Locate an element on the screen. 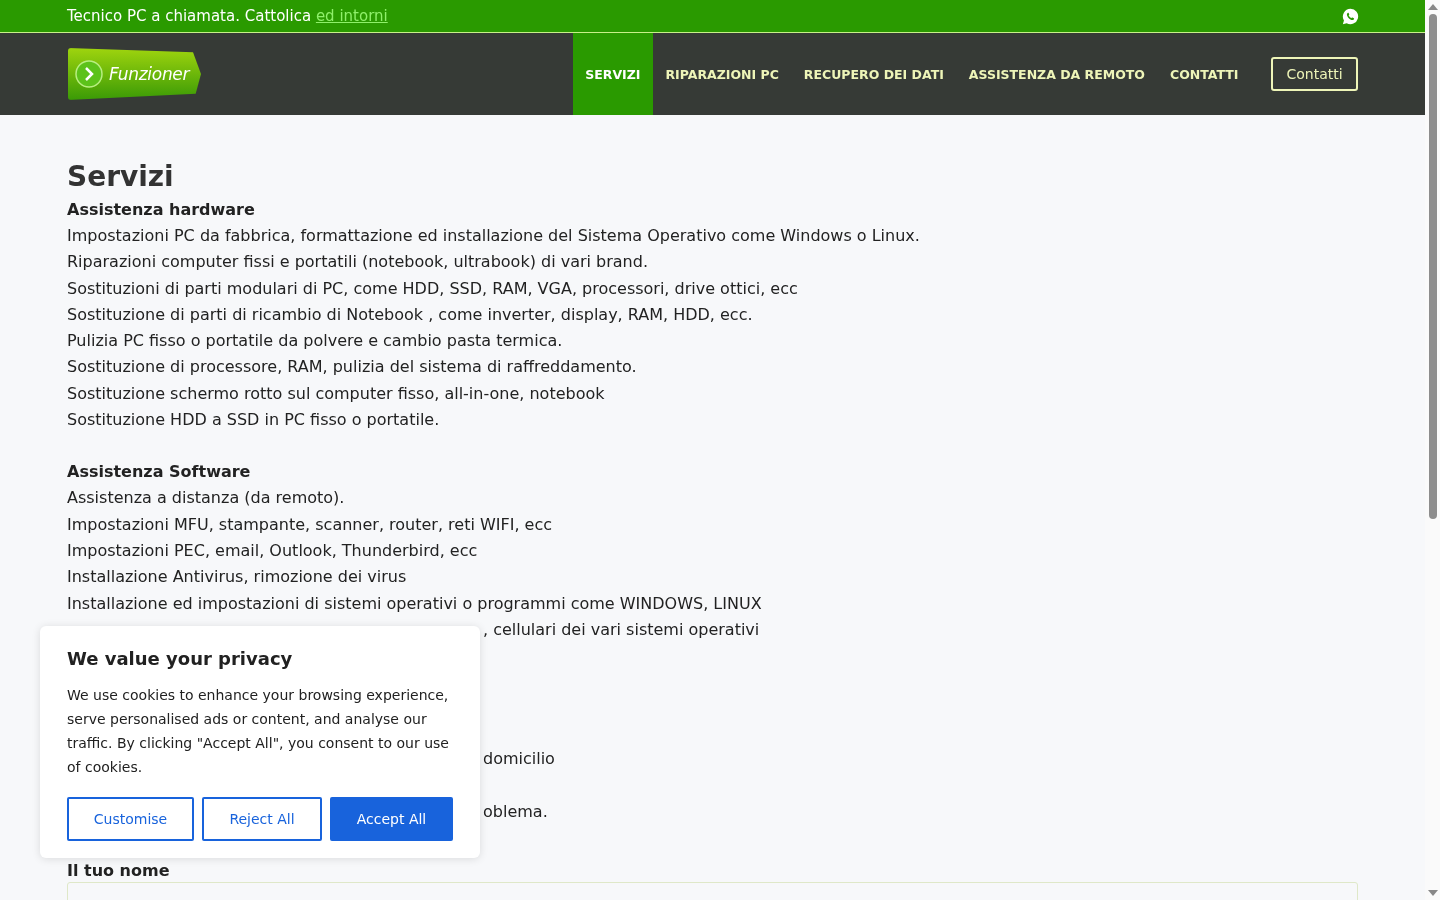  service-line: Sostituzione di processore, RAM, pulizia del sistema di raffreddamento. is located at coordinates (352, 367).